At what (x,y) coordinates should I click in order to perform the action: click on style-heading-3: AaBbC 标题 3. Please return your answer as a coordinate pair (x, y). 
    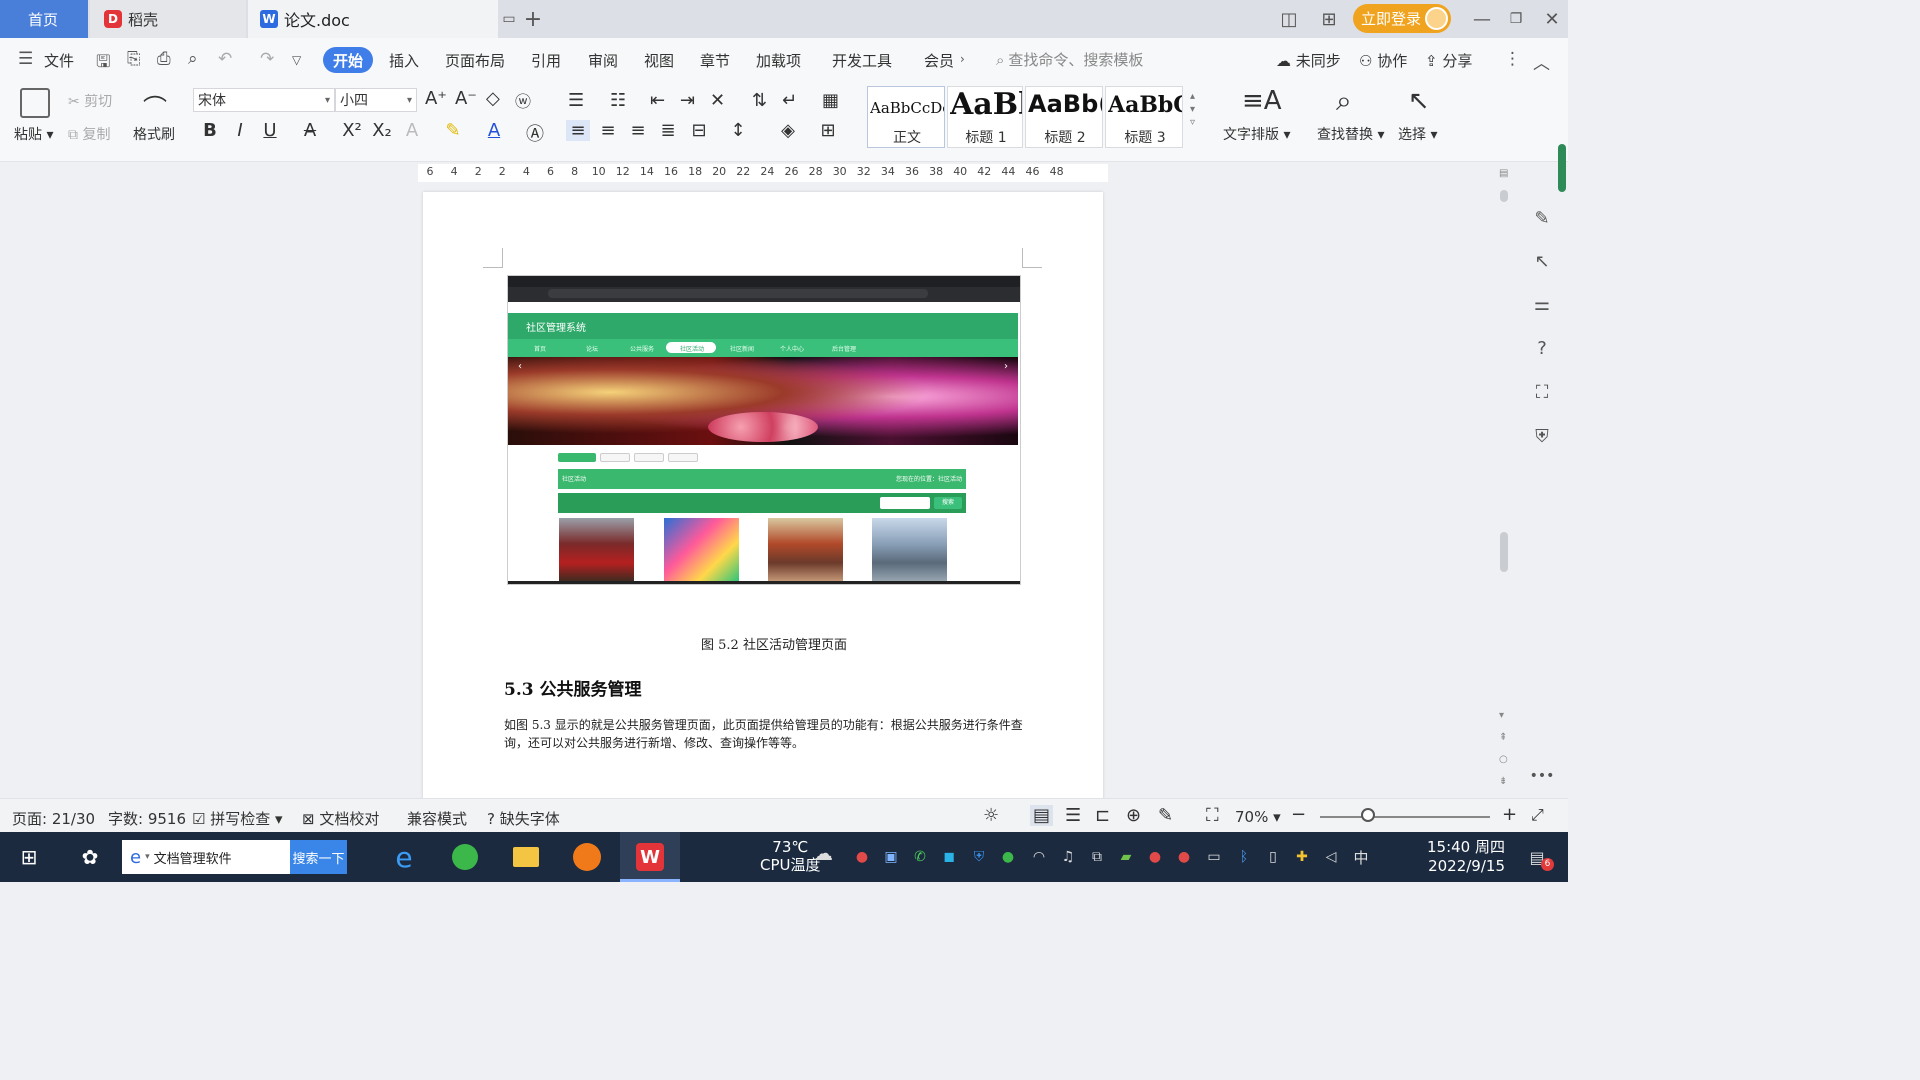
    Looking at the image, I should click on (1144, 117).